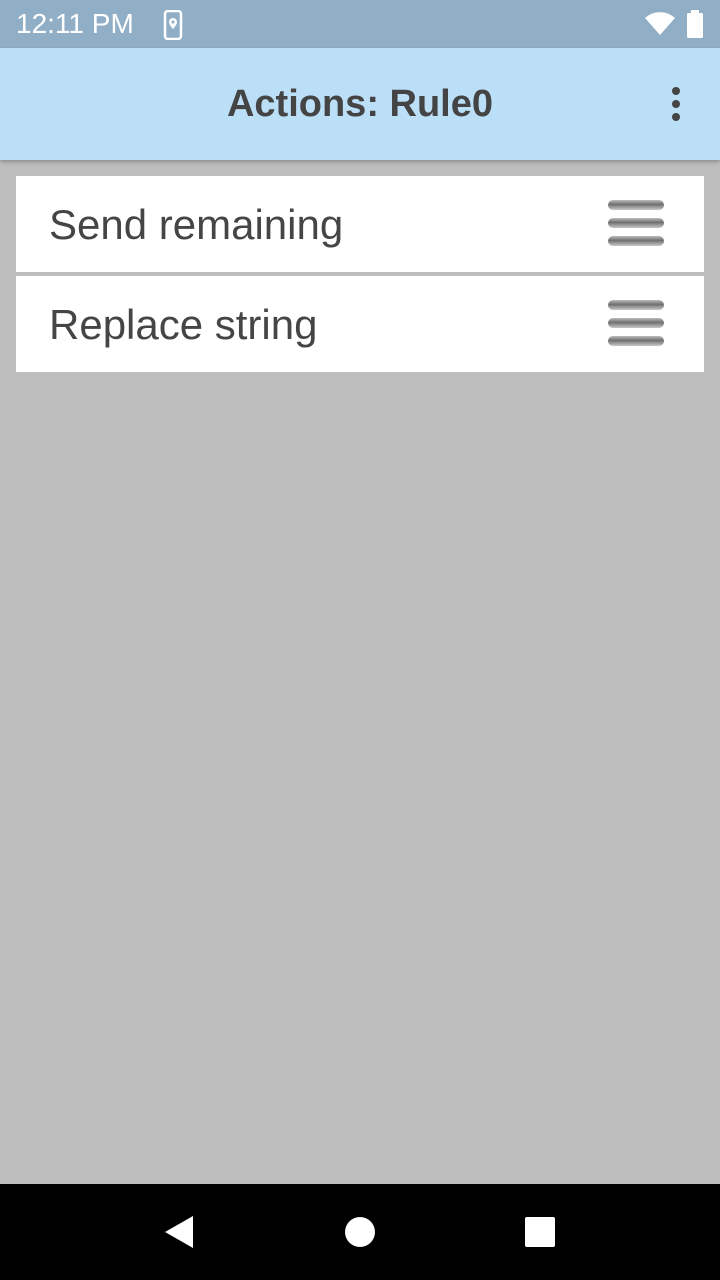 This screenshot has width=720, height=1280. What do you see at coordinates (183, 324) in the screenshot?
I see `list-item-label: Replace string` at bounding box center [183, 324].